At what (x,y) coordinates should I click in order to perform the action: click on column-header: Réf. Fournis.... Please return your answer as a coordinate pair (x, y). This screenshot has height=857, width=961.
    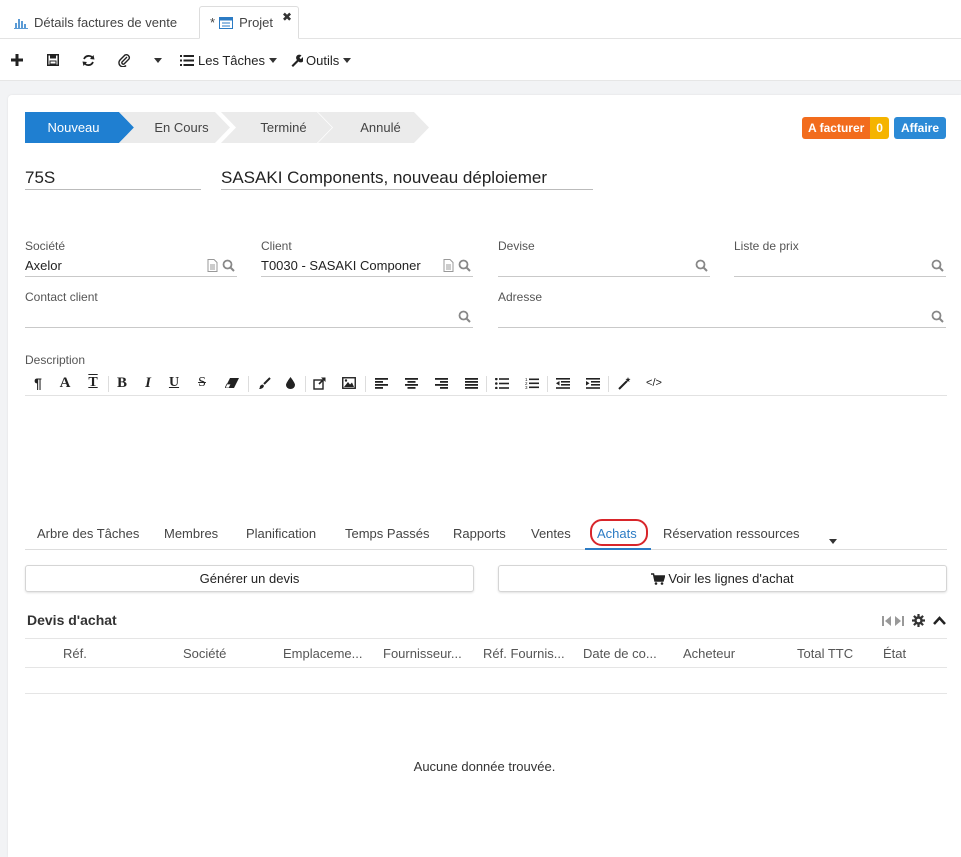
    Looking at the image, I should click on (529, 653).